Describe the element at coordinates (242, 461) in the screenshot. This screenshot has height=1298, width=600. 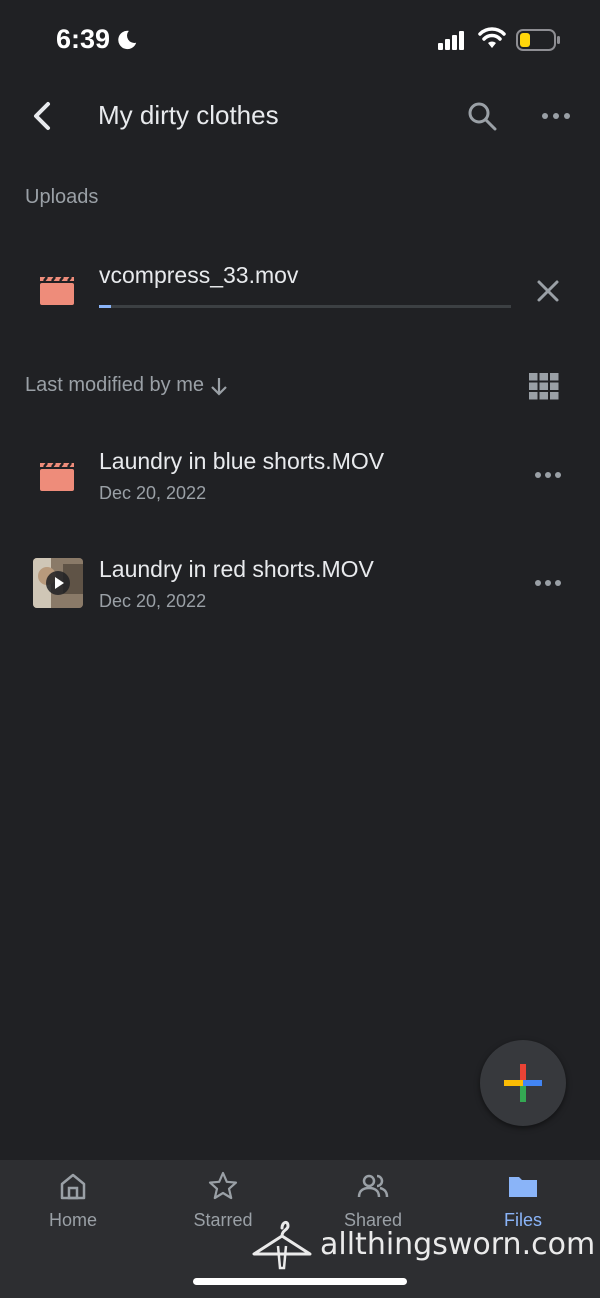
I see `file-name: Laundry in blue shorts.MOV` at that location.